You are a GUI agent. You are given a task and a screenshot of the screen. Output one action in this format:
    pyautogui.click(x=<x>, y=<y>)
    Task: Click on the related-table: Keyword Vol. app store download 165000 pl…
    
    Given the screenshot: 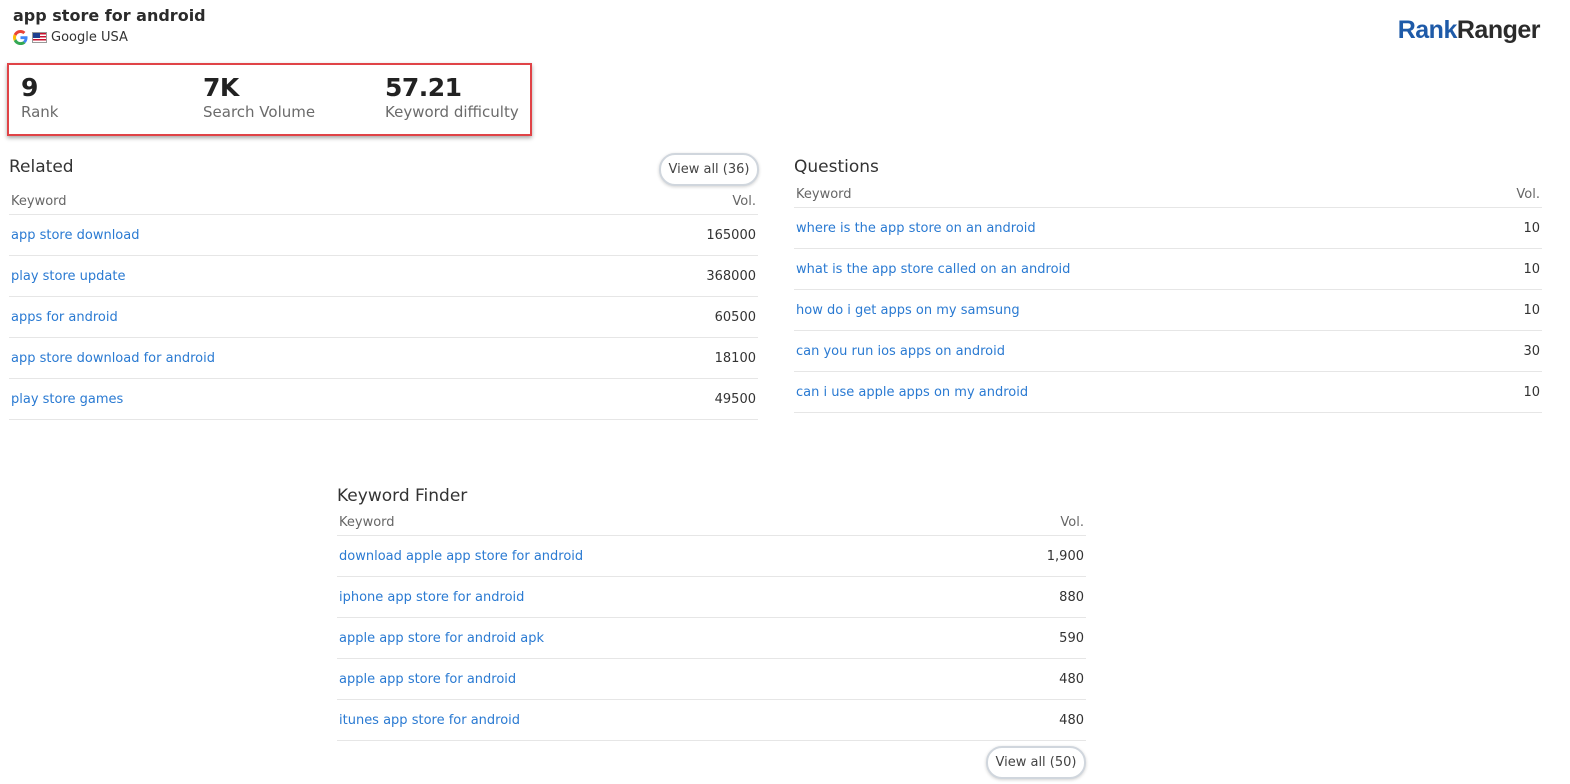 What is the action you would take?
    pyautogui.click(x=383, y=307)
    